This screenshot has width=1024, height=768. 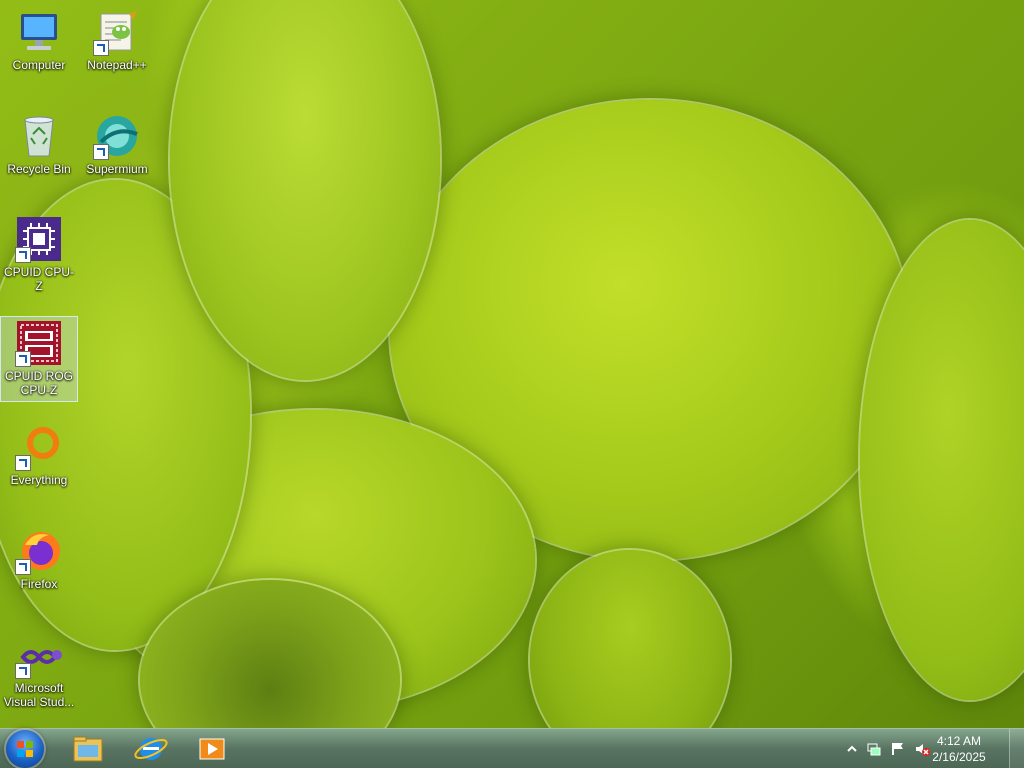 I want to click on desktop-icon-firefox: Firefox, so click(x=39, y=559).